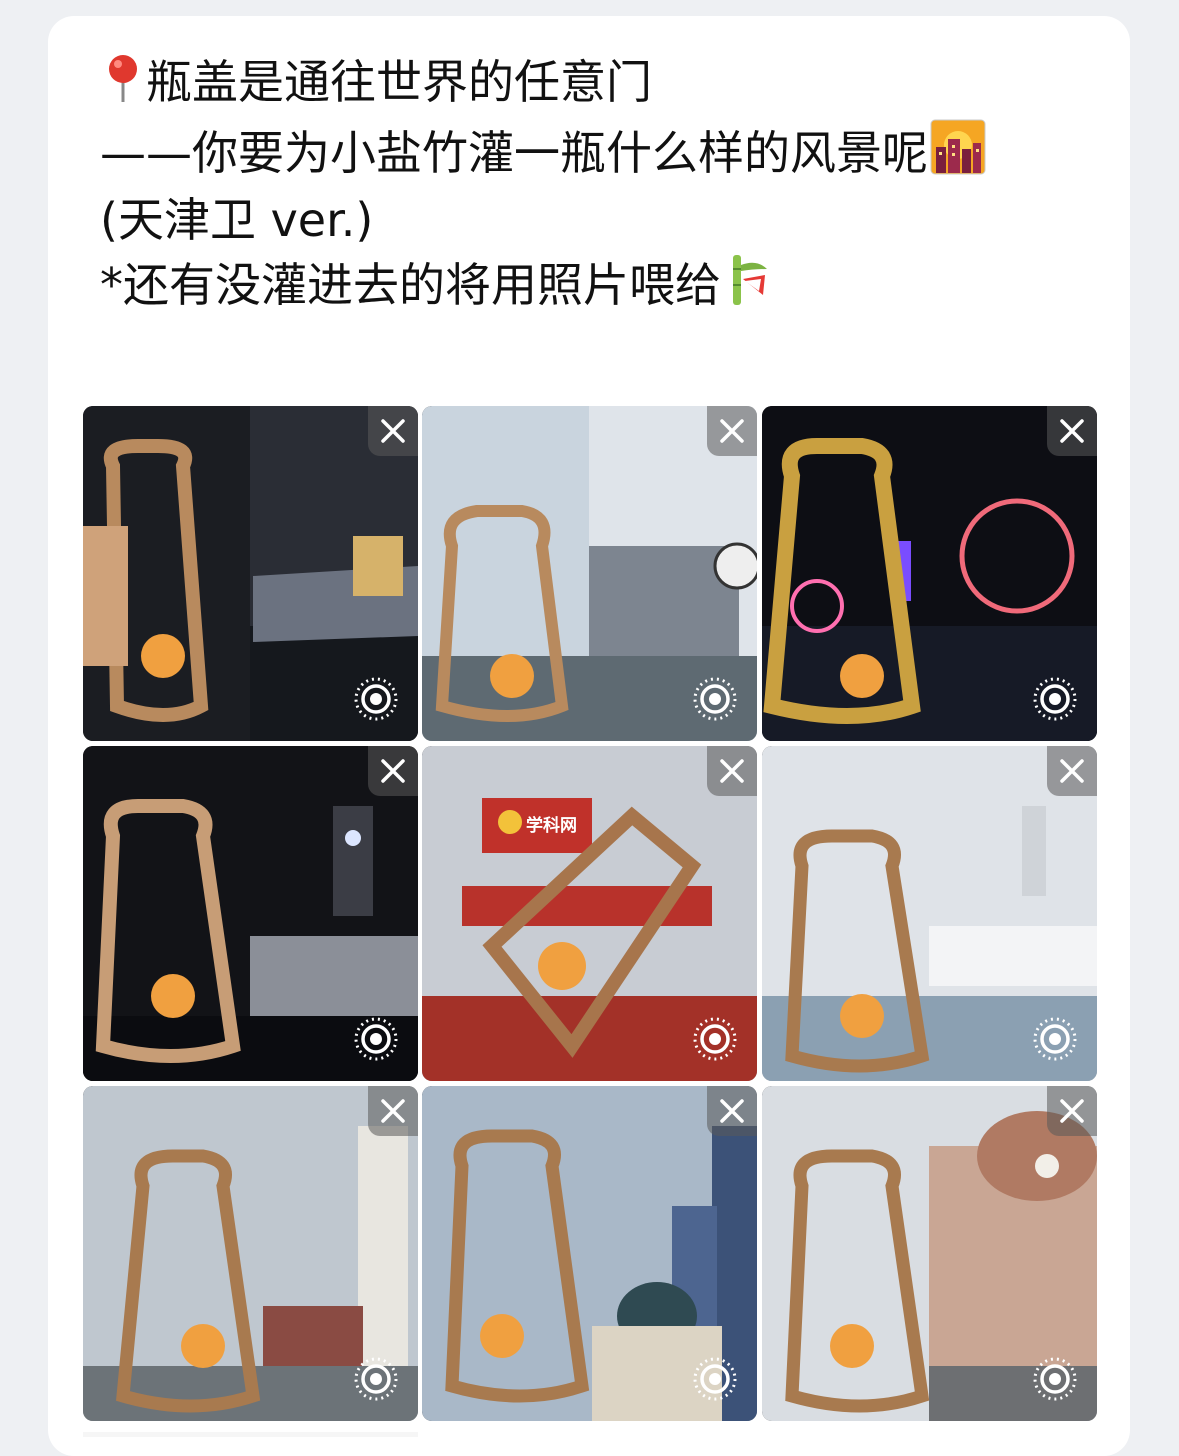 The width and height of the screenshot is (1179, 1456). I want to click on expo-sign: 学科网, so click(551, 826).